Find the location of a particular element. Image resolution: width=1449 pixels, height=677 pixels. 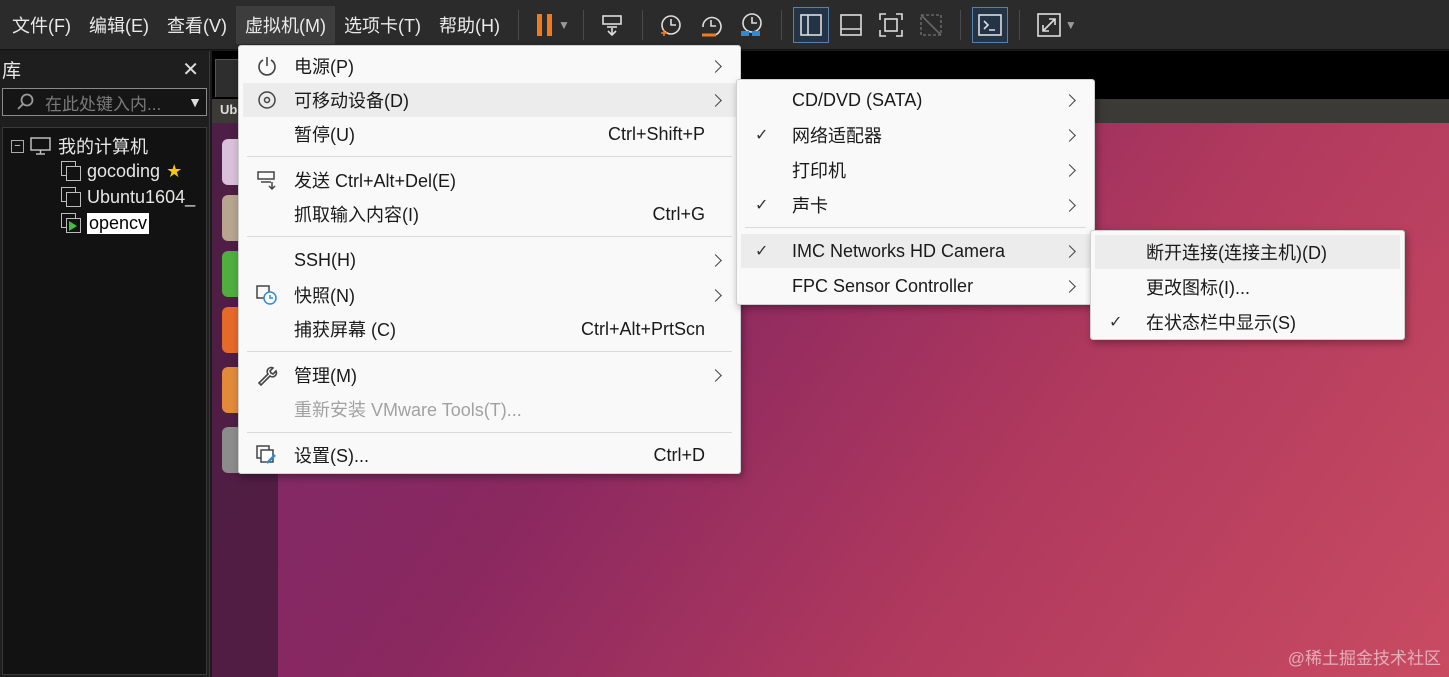

collapse-icon: − is located at coordinates (17, 146).